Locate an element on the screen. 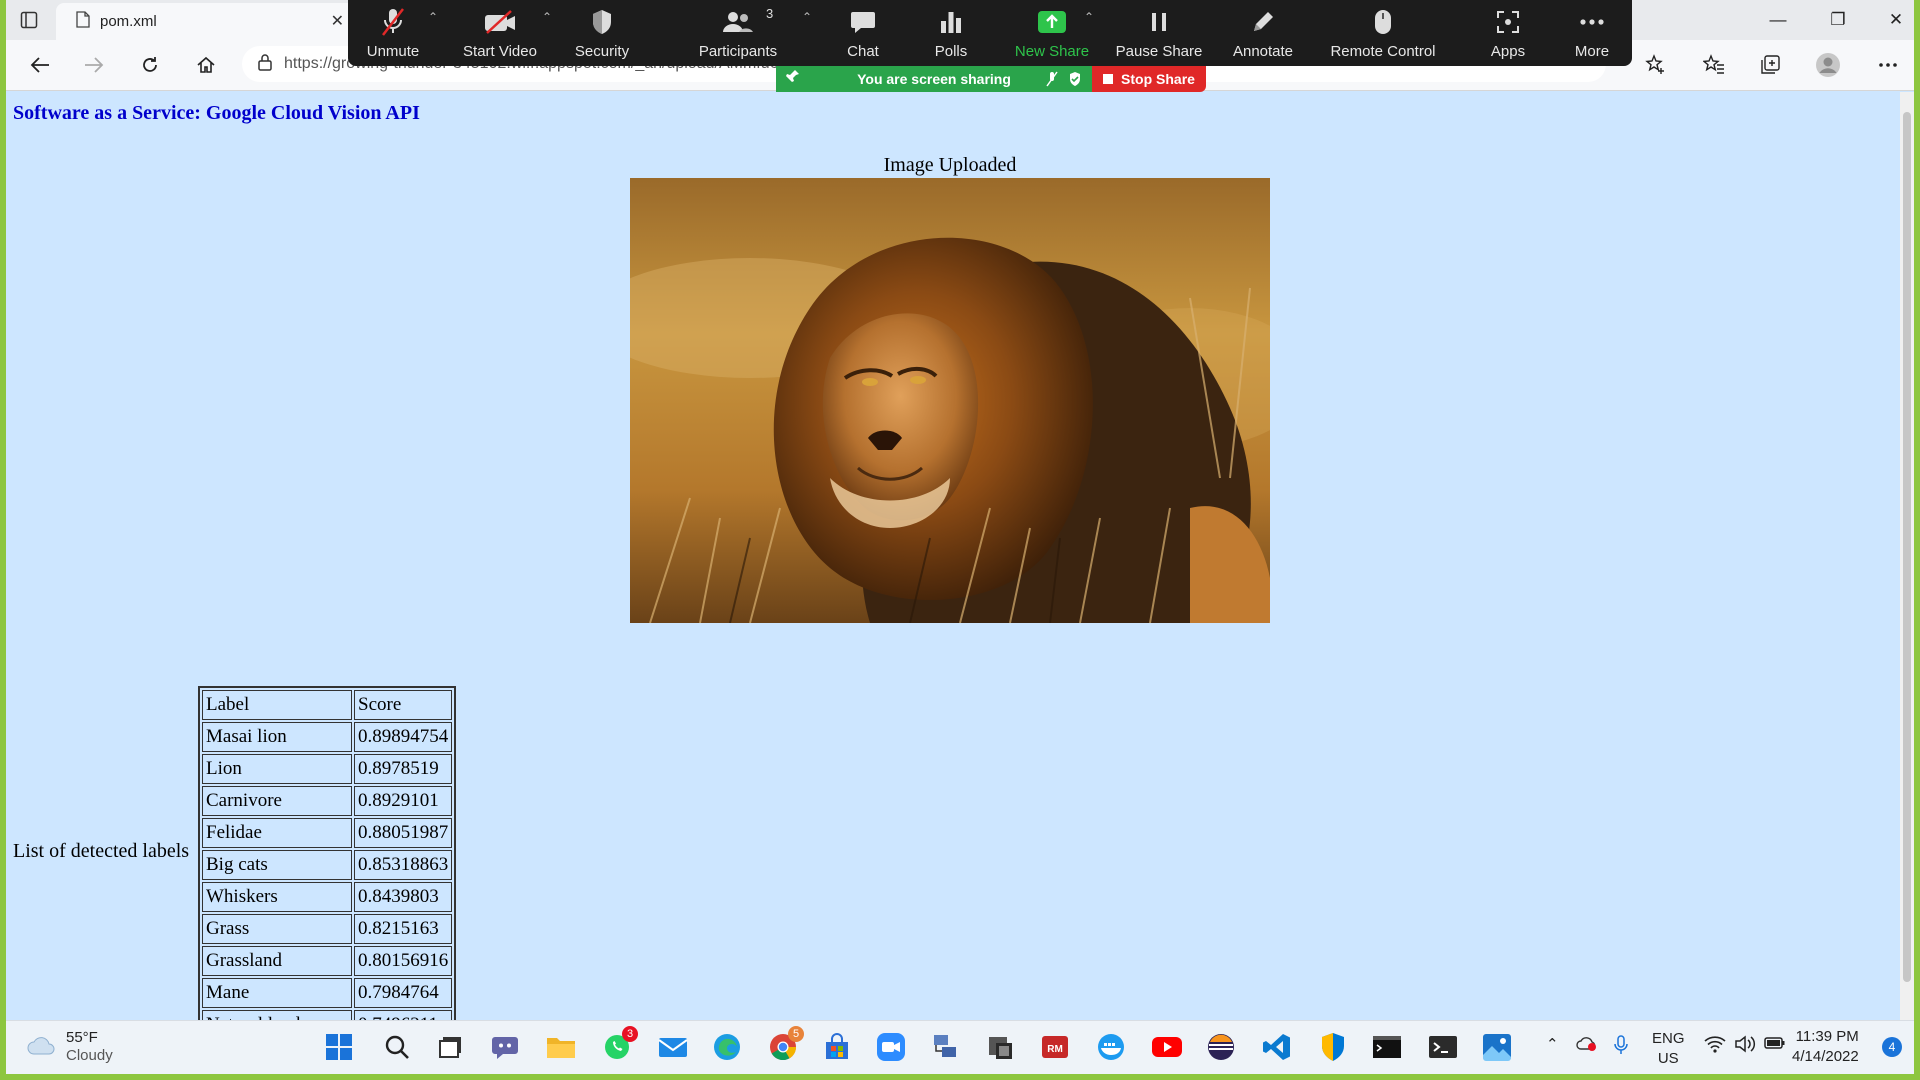 The height and width of the screenshot is (1080, 1920). wifi-icon is located at coordinates (1715, 1046).